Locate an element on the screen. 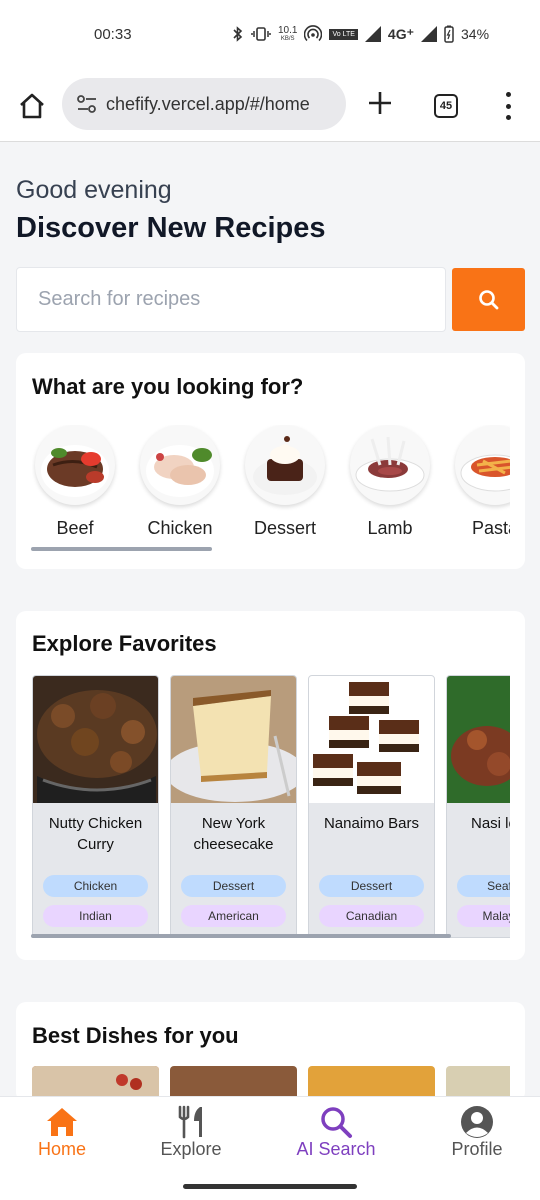  plus-icon is located at coordinates (380, 103).